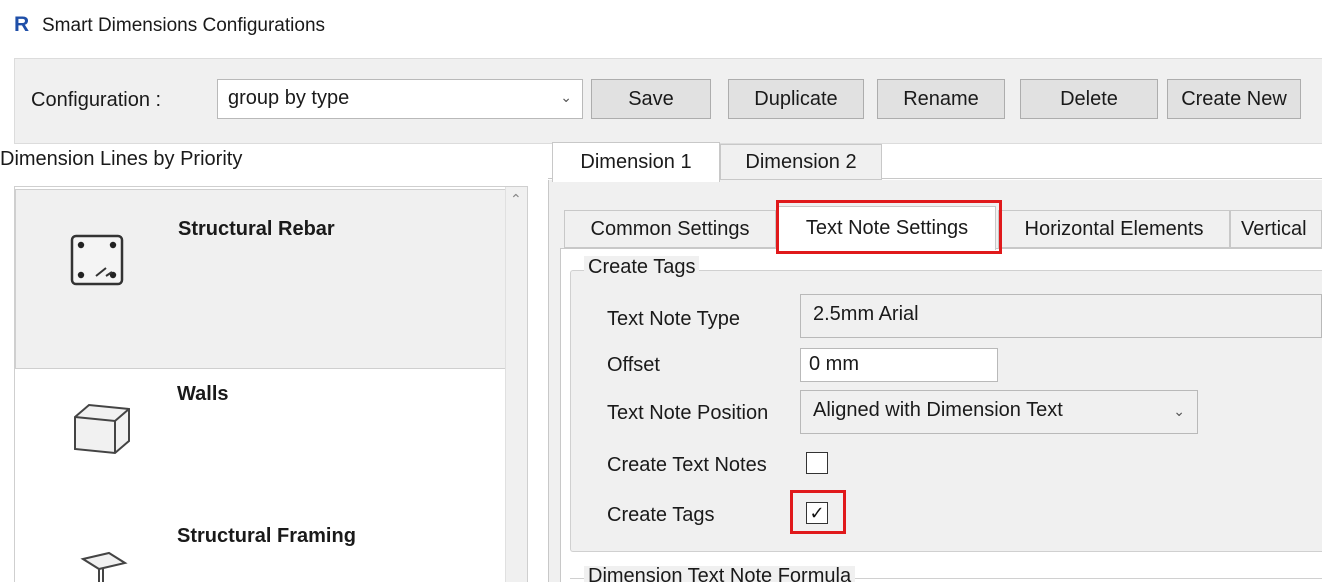  Describe the element at coordinates (184, 25) in the screenshot. I see `window-title: Smart Dimensions Configurations` at that location.